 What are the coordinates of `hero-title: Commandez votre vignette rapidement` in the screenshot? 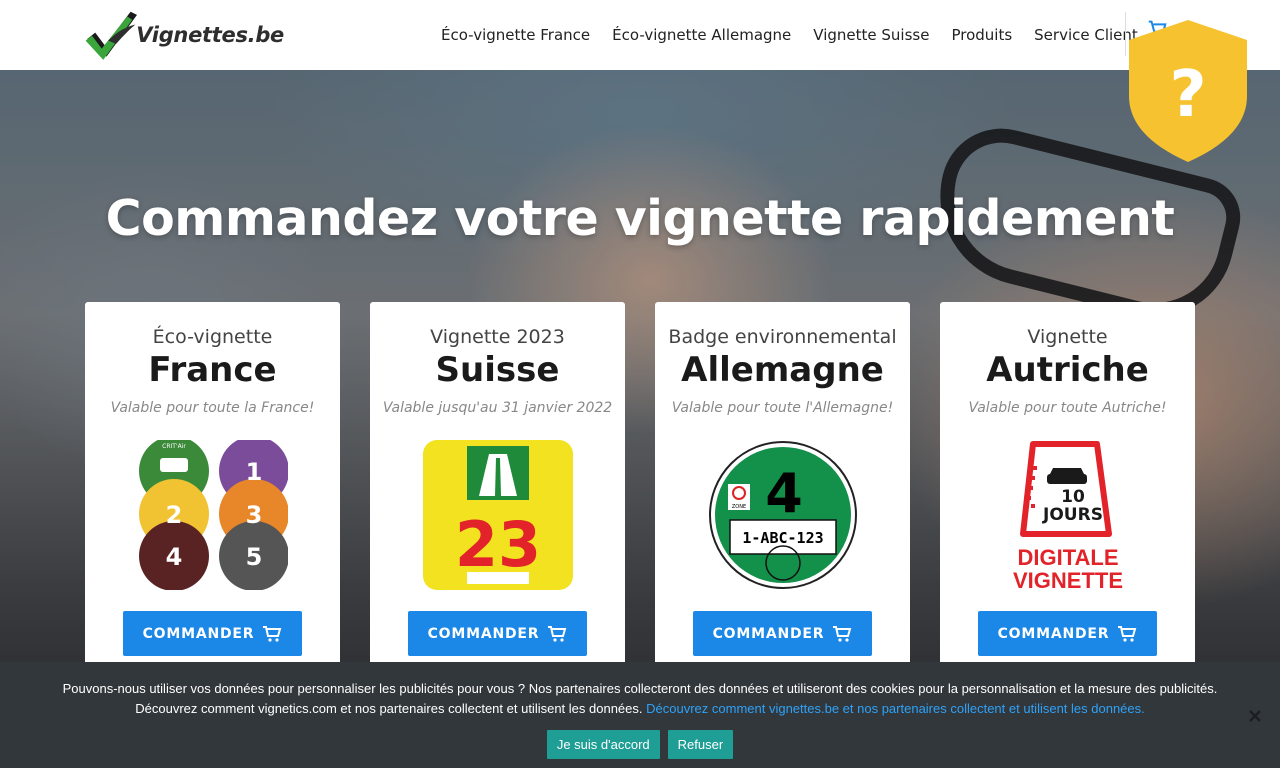 It's located at (640, 218).